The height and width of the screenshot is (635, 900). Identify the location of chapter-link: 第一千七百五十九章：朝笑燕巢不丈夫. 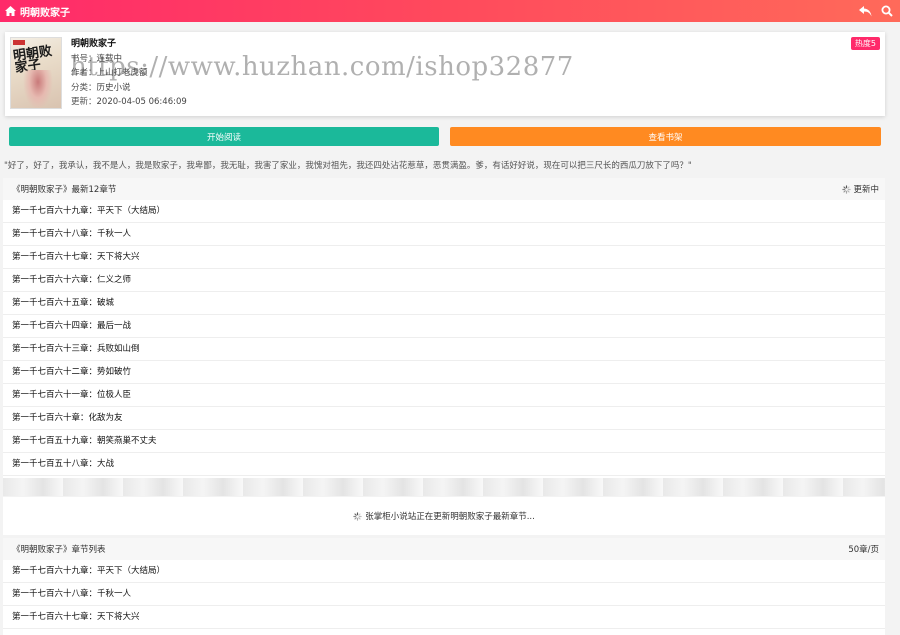
(444, 441).